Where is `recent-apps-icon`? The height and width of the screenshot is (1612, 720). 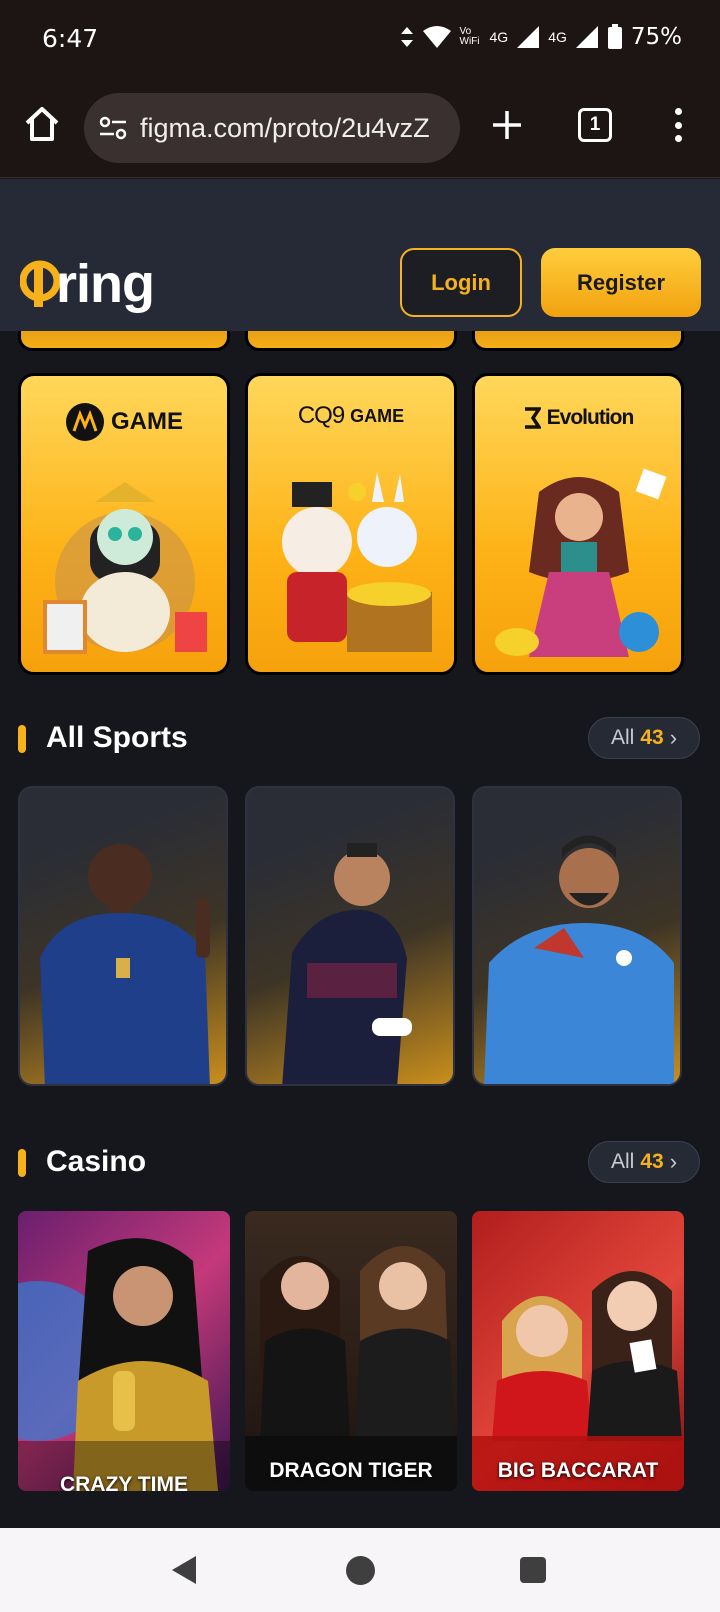
recent-apps-icon is located at coordinates (533, 1570).